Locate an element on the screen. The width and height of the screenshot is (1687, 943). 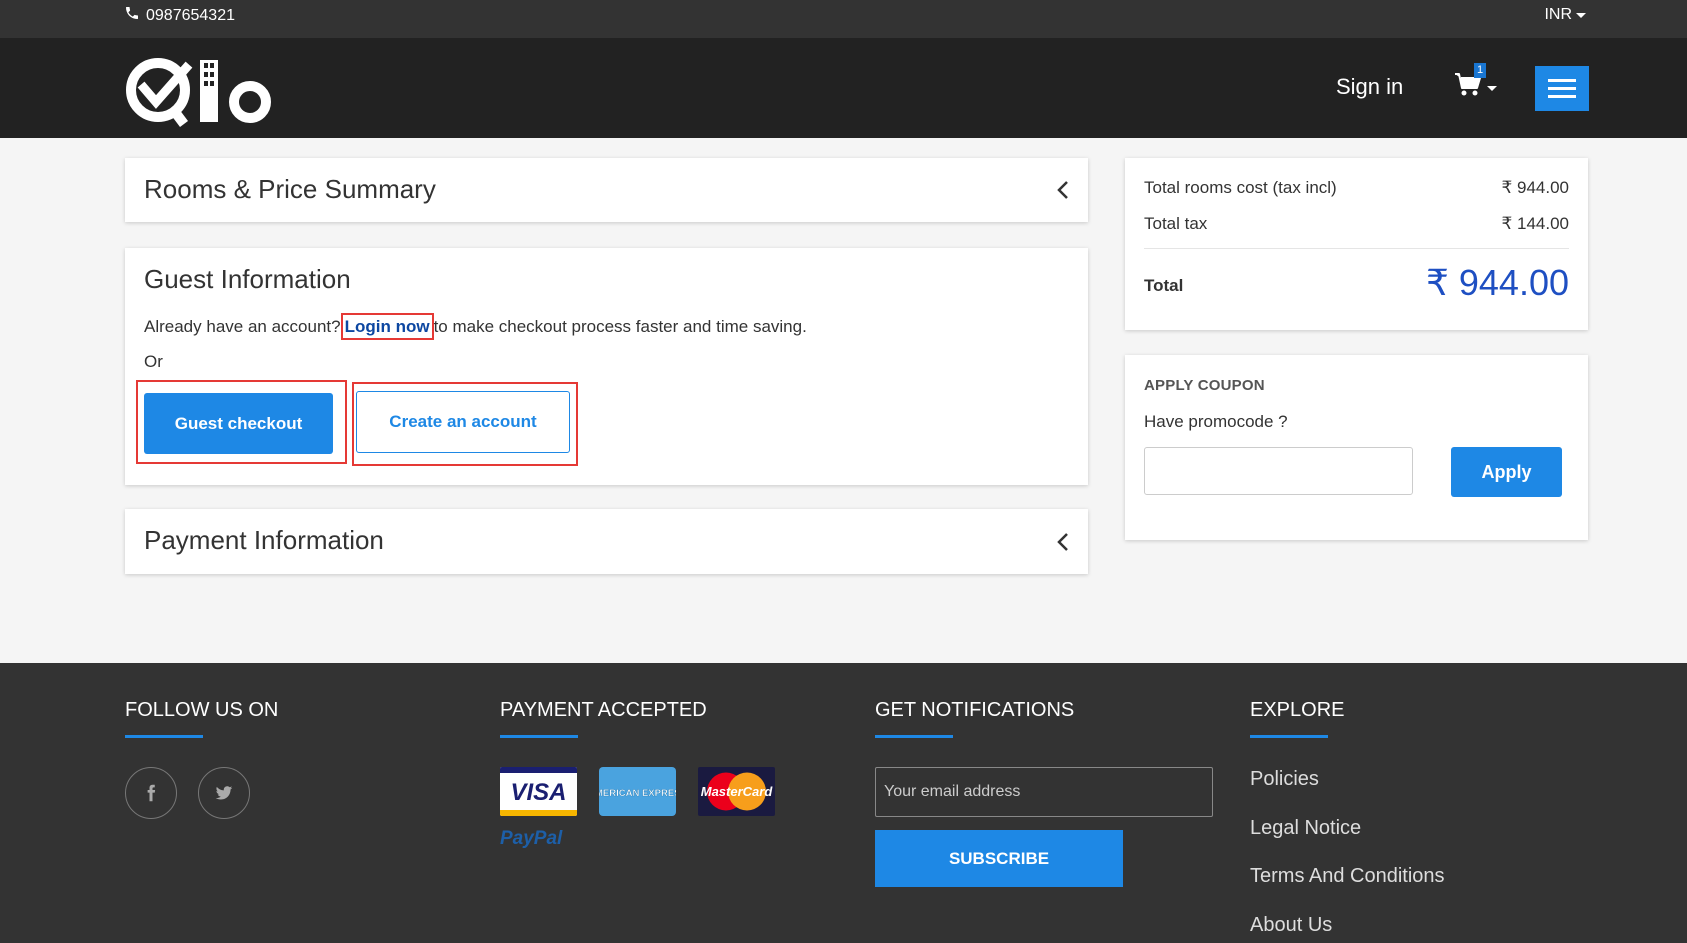
notifications-heading: GET NOTIFICATIONS is located at coordinates (975, 710).